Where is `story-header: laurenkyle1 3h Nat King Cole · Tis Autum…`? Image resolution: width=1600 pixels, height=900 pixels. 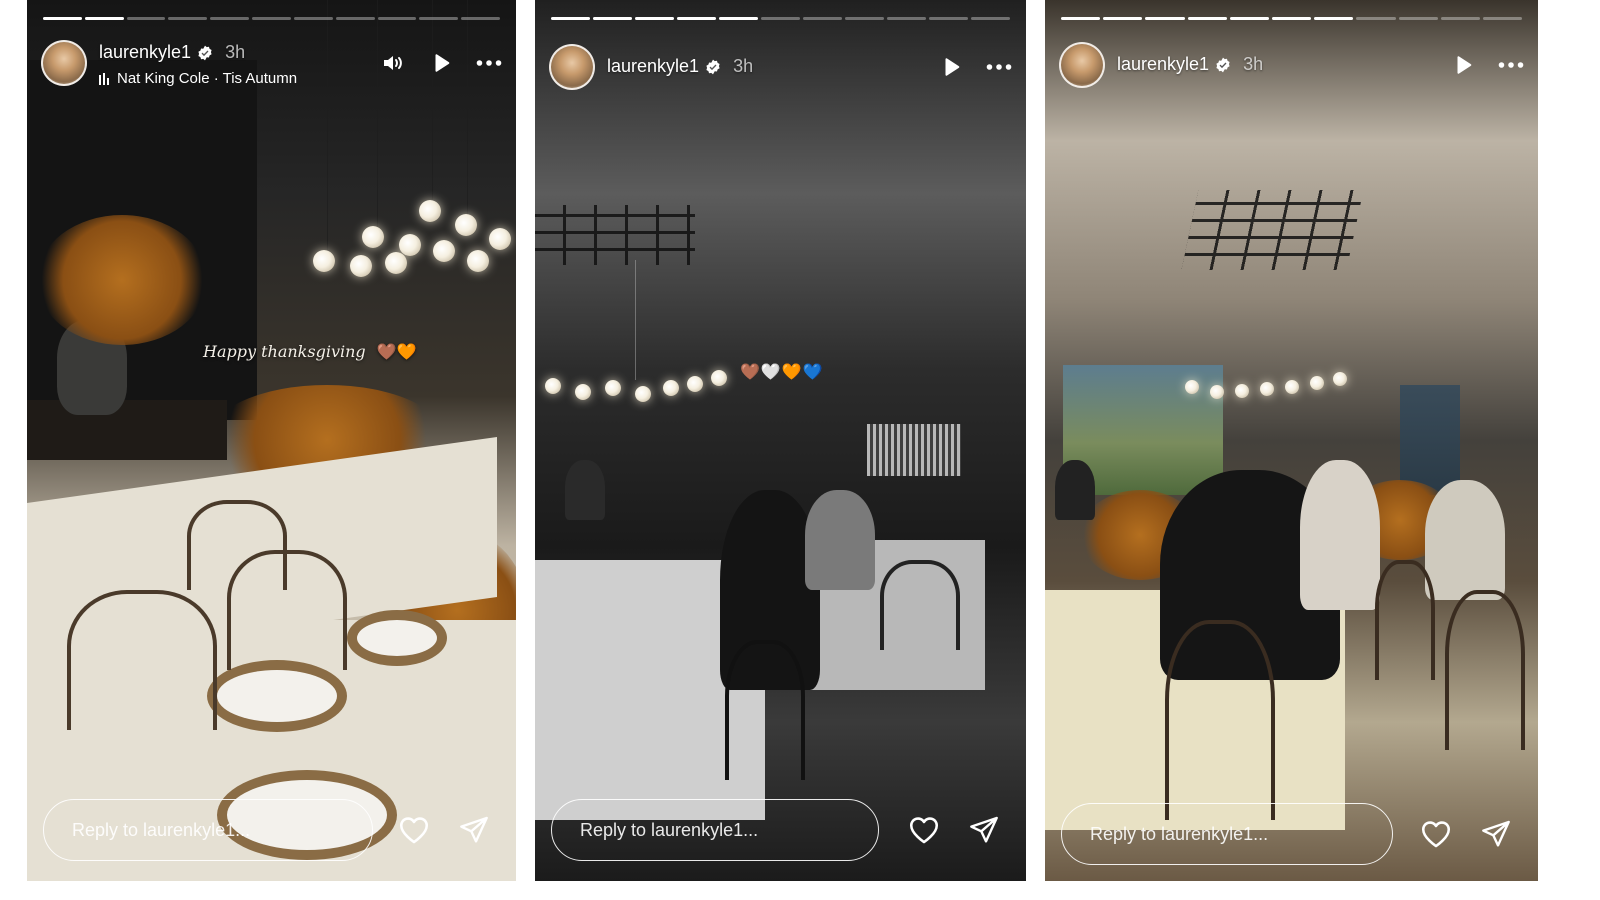
story-header: laurenkyle1 3h Nat King Cole · Tis Autum… is located at coordinates (271, 65).